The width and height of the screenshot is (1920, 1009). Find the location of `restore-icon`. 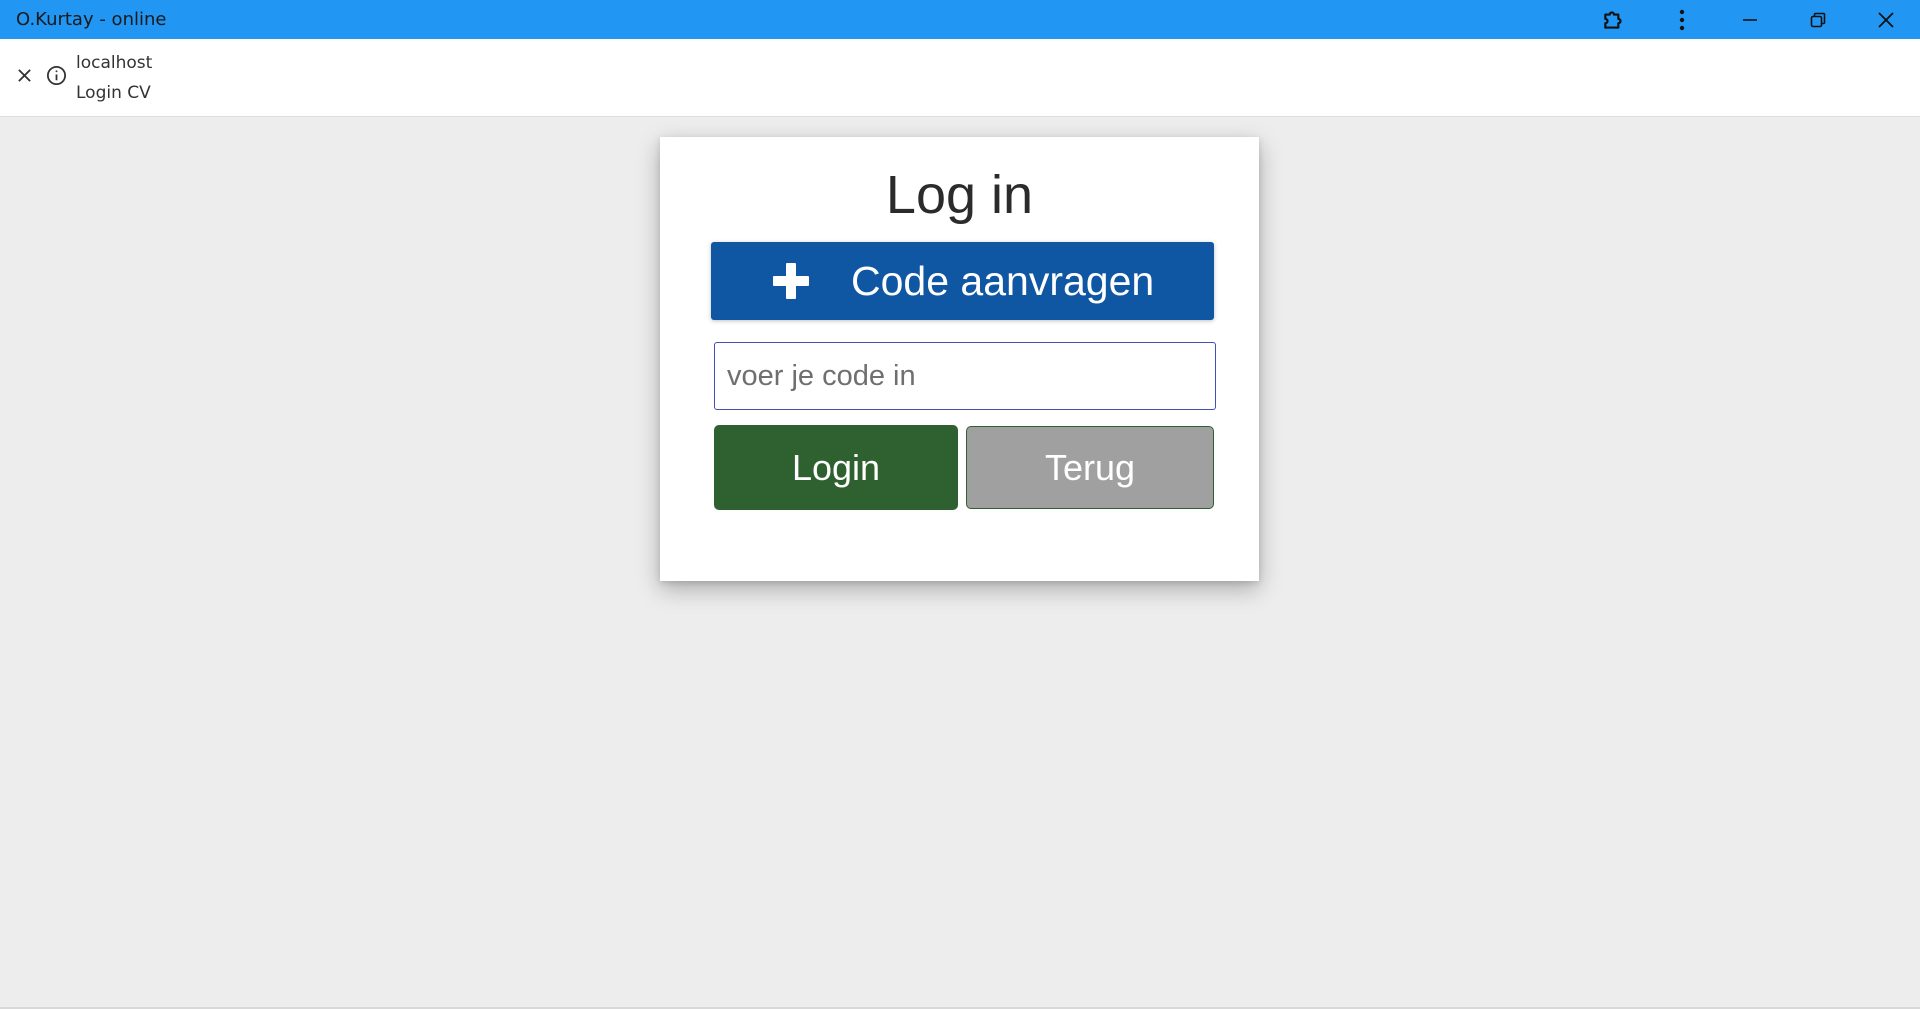

restore-icon is located at coordinates (1818, 20).